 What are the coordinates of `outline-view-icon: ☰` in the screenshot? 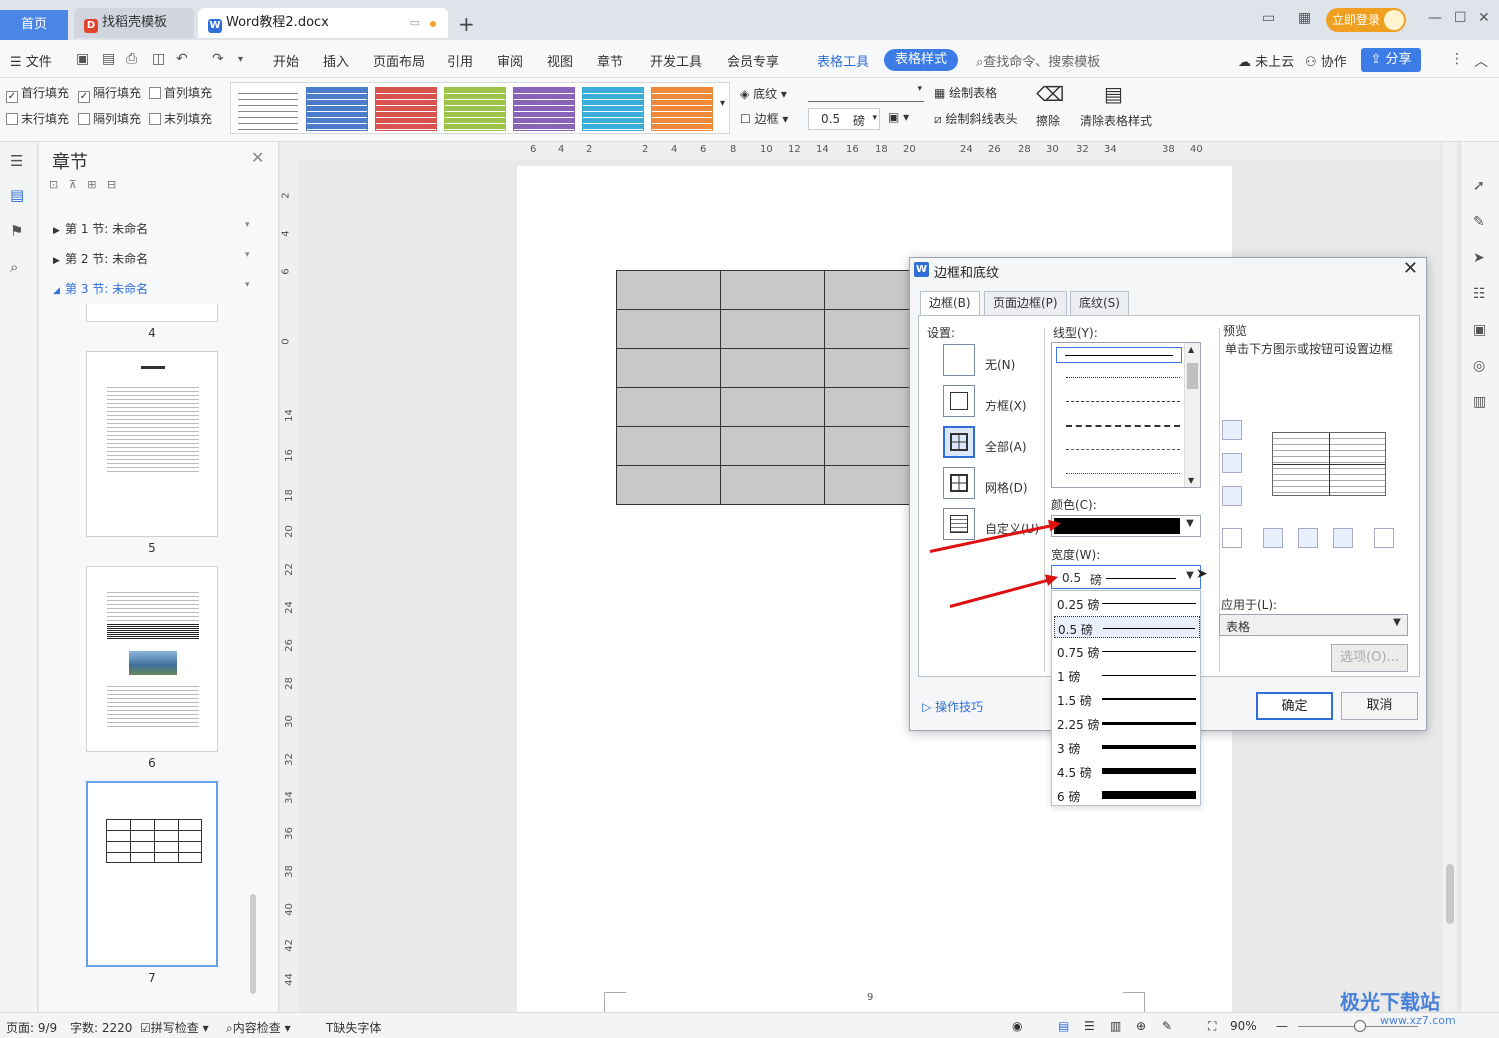 It's located at (1089, 1026).